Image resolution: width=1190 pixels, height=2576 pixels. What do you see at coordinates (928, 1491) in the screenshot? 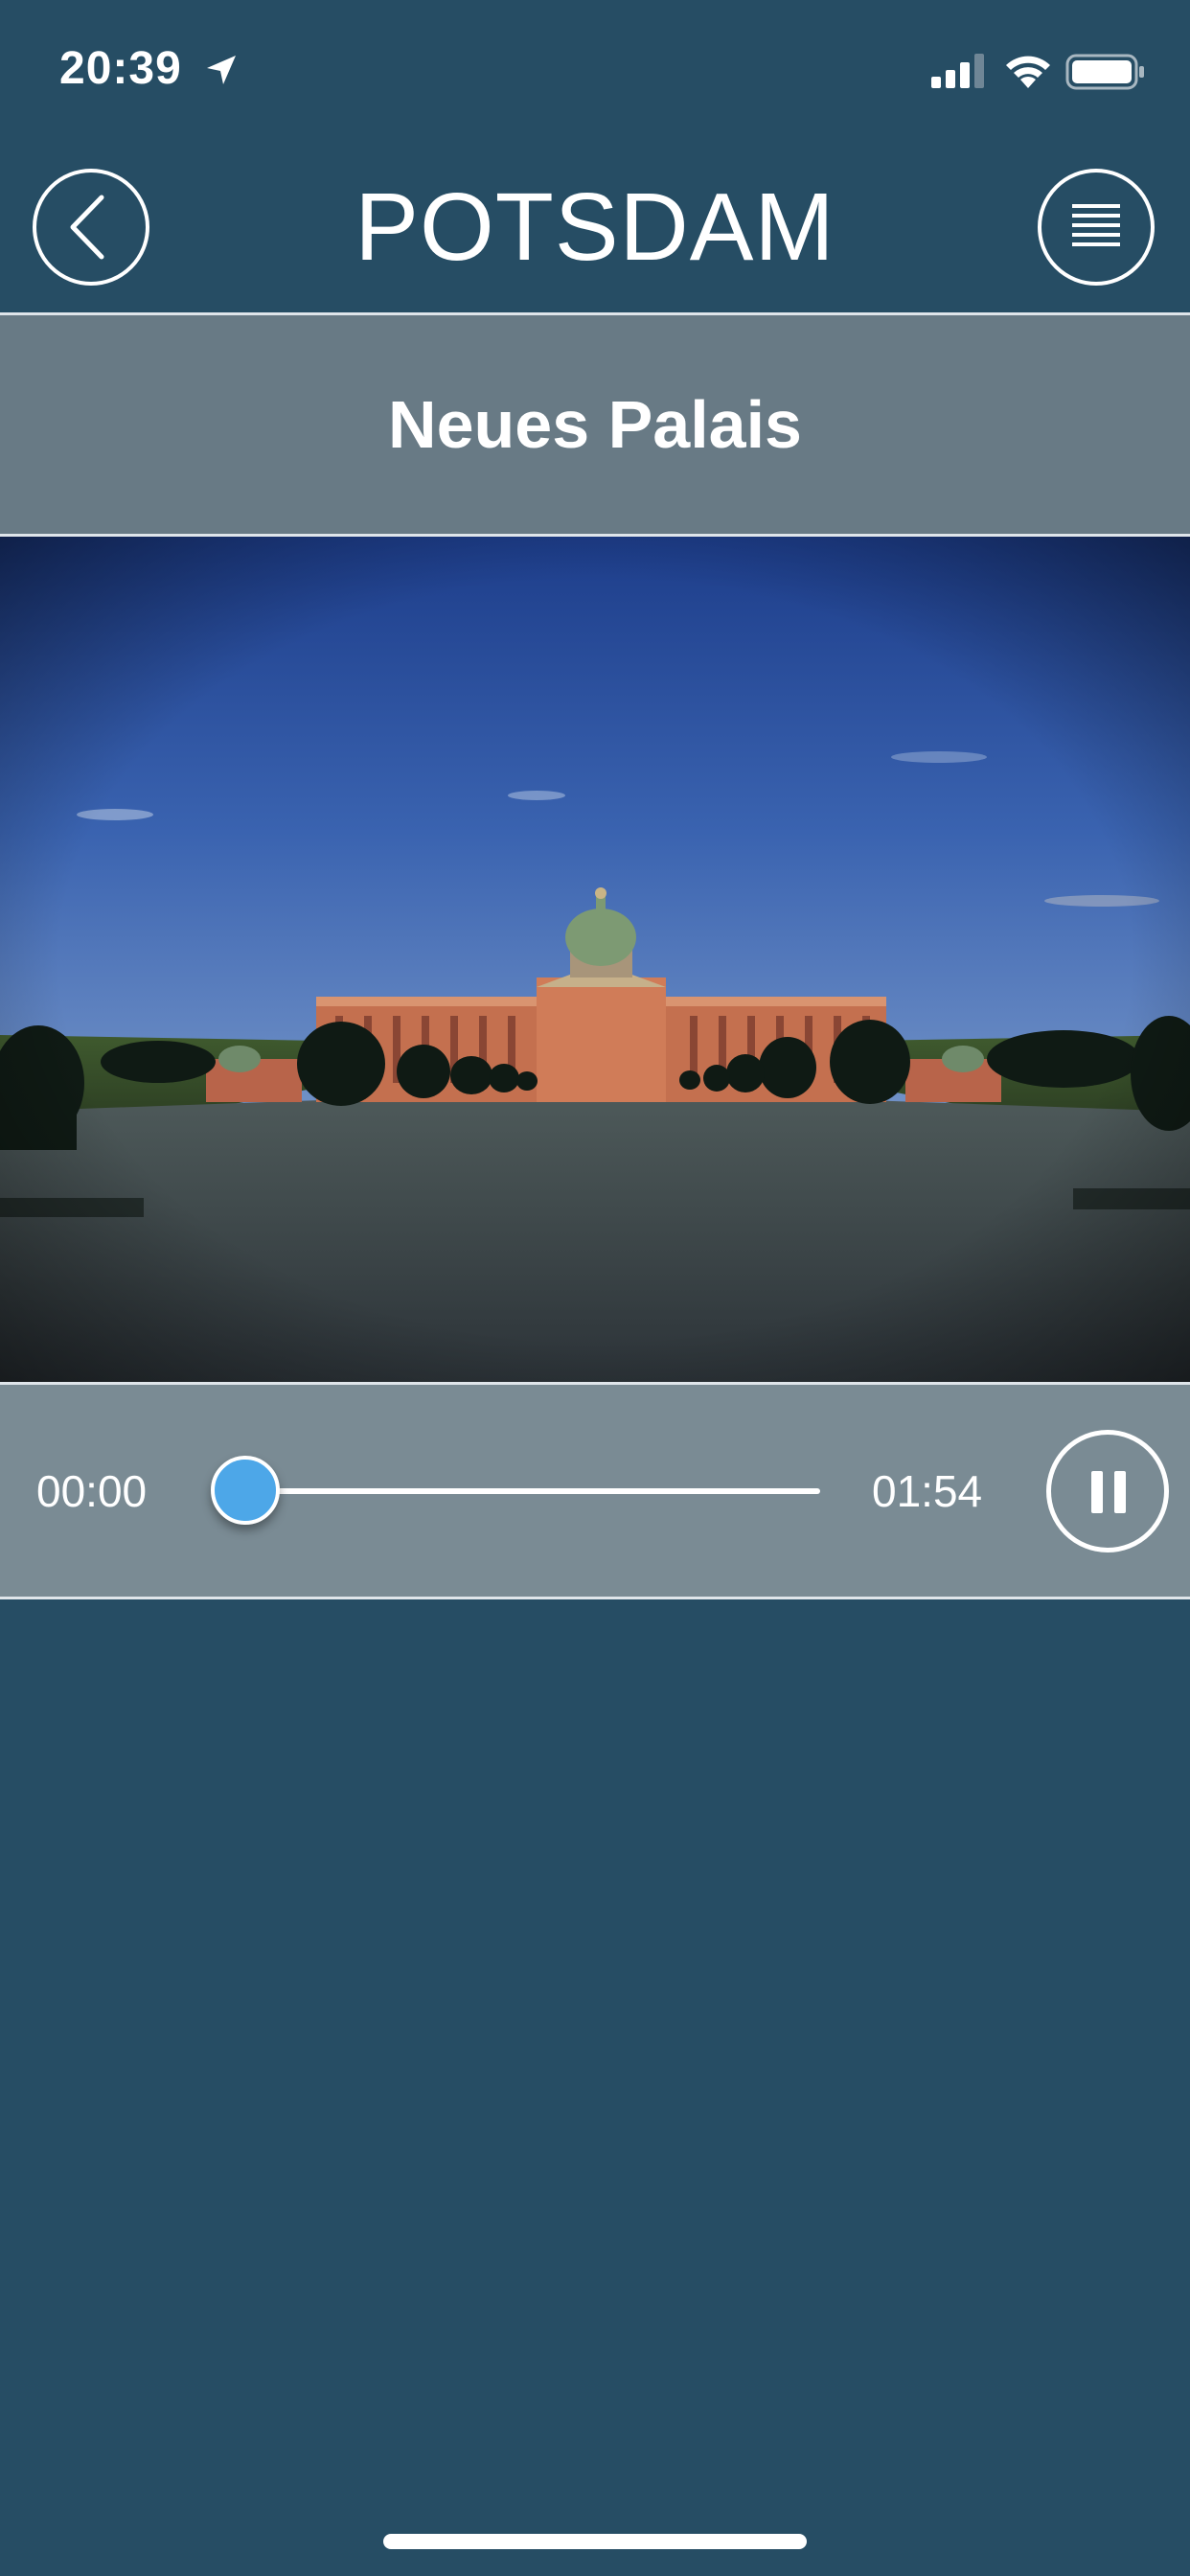
I see `total-time: 01:54` at bounding box center [928, 1491].